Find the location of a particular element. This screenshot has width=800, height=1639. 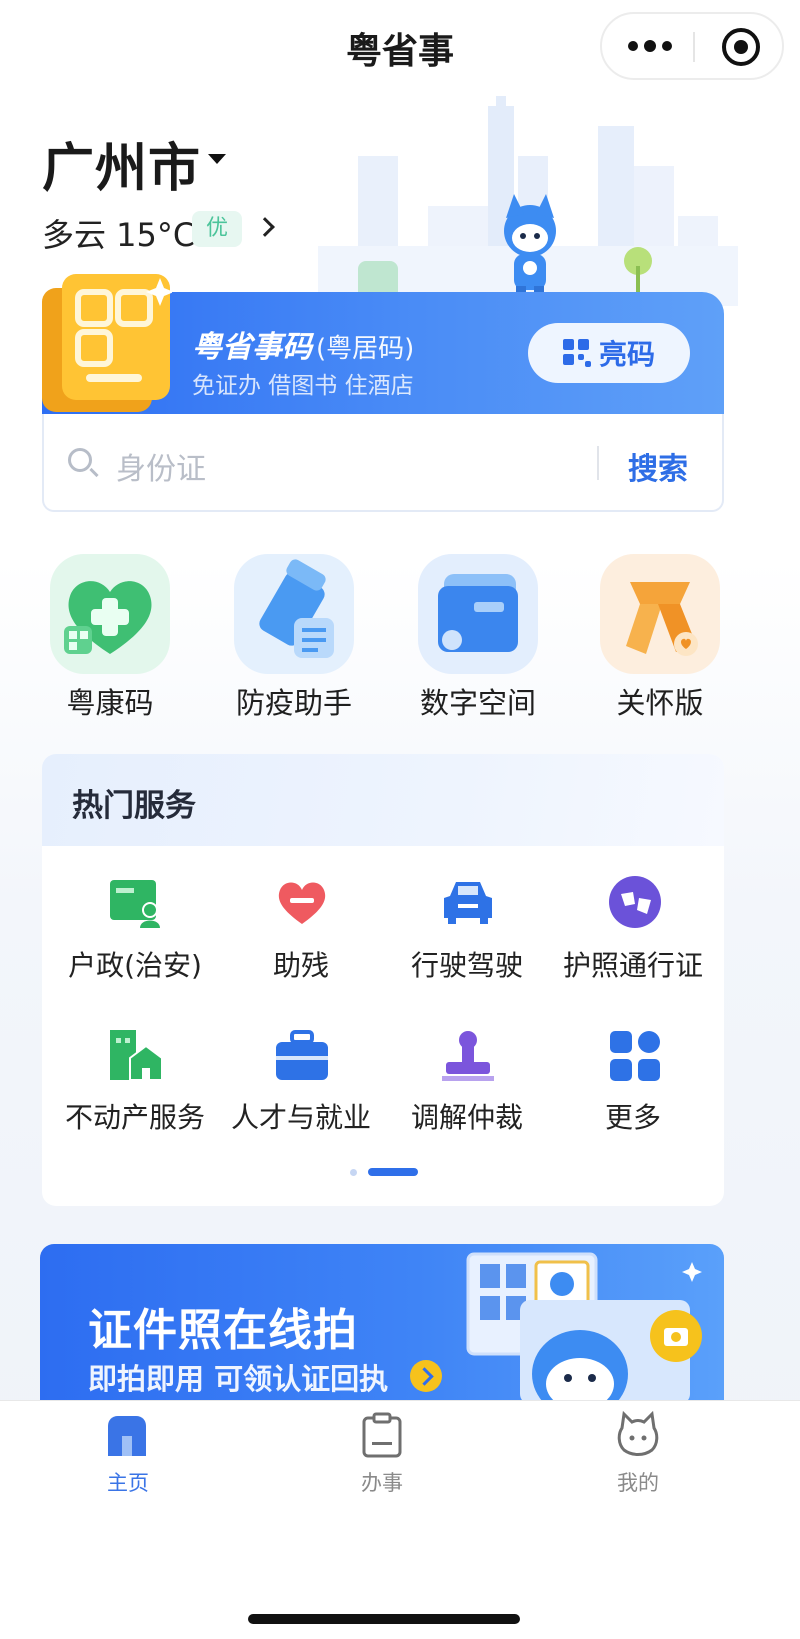

epidemic-helper-icon is located at coordinates (294, 614).